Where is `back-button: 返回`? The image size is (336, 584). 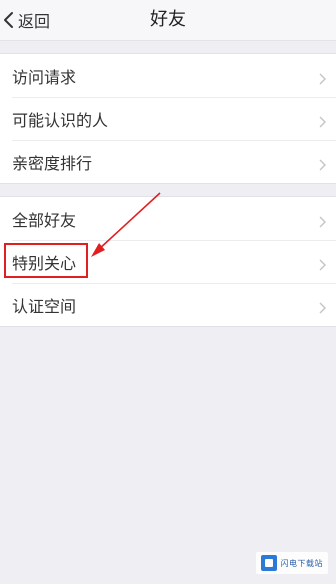 back-button: 返回 is located at coordinates (26, 20).